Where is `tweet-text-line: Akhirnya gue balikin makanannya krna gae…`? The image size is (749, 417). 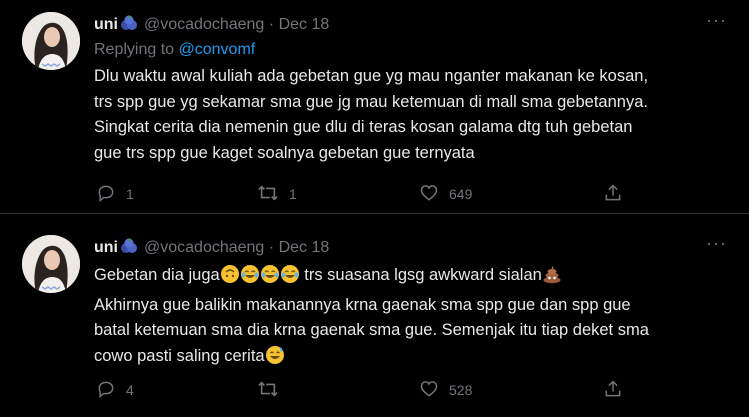
tweet-text-line: Akhirnya gue balikin makanannya krna gae… is located at coordinates (362, 304).